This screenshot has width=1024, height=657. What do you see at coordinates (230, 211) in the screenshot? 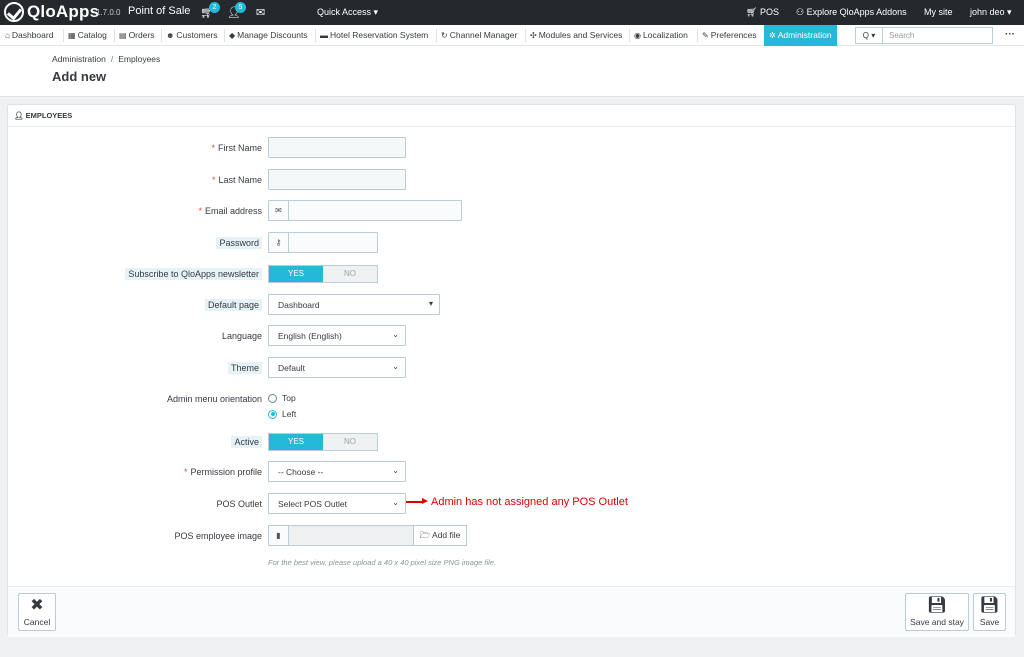
I see `email-label: * Email address` at bounding box center [230, 211].